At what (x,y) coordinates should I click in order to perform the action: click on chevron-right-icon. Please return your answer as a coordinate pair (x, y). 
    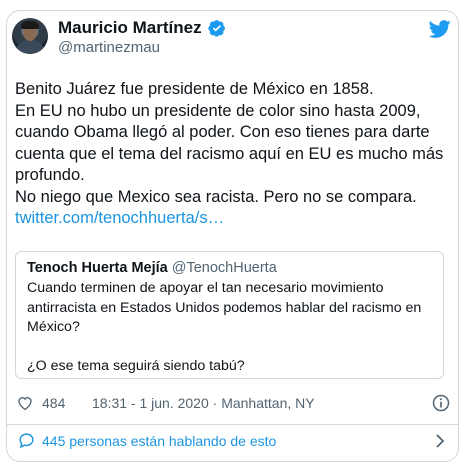
    Looking at the image, I should click on (440, 441).